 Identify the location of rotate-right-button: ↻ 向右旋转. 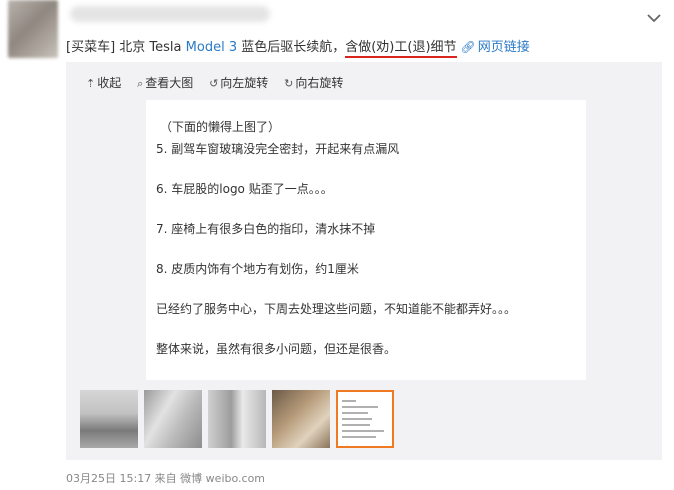
(313, 82).